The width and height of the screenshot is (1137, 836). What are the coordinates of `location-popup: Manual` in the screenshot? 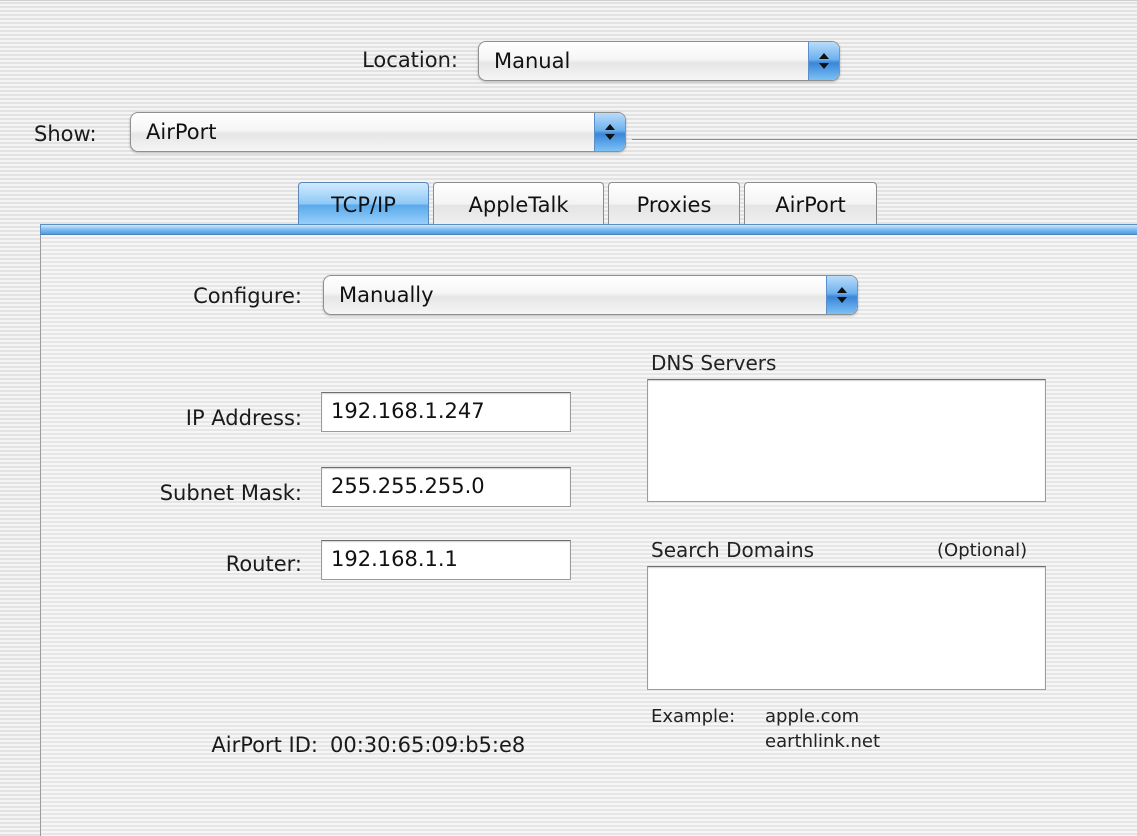 It's located at (659, 61).